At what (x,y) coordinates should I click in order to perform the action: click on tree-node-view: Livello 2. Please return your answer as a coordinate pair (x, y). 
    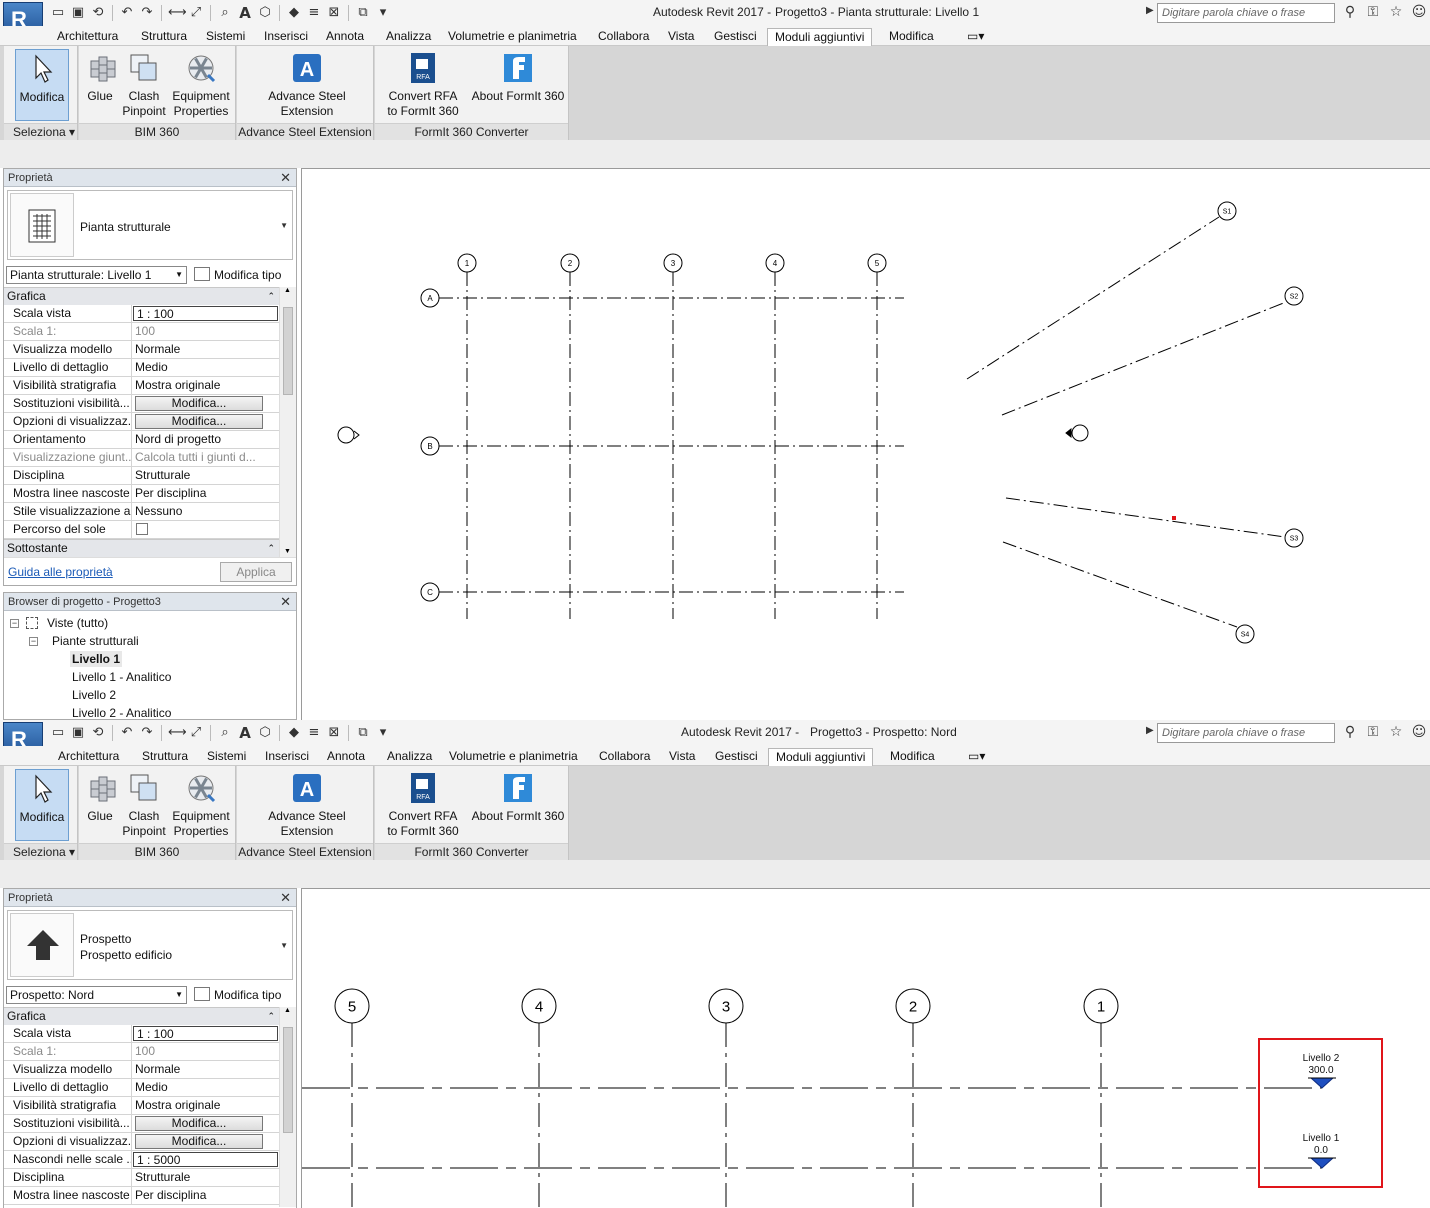
    Looking at the image, I should click on (94, 695).